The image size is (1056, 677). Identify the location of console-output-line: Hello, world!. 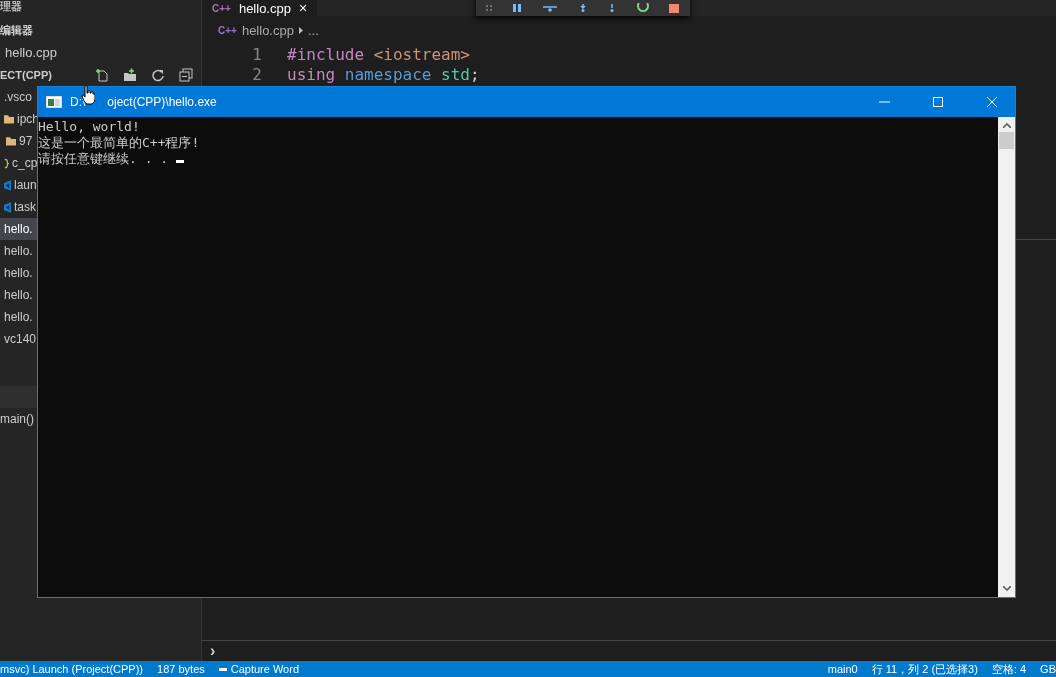
(89, 127).